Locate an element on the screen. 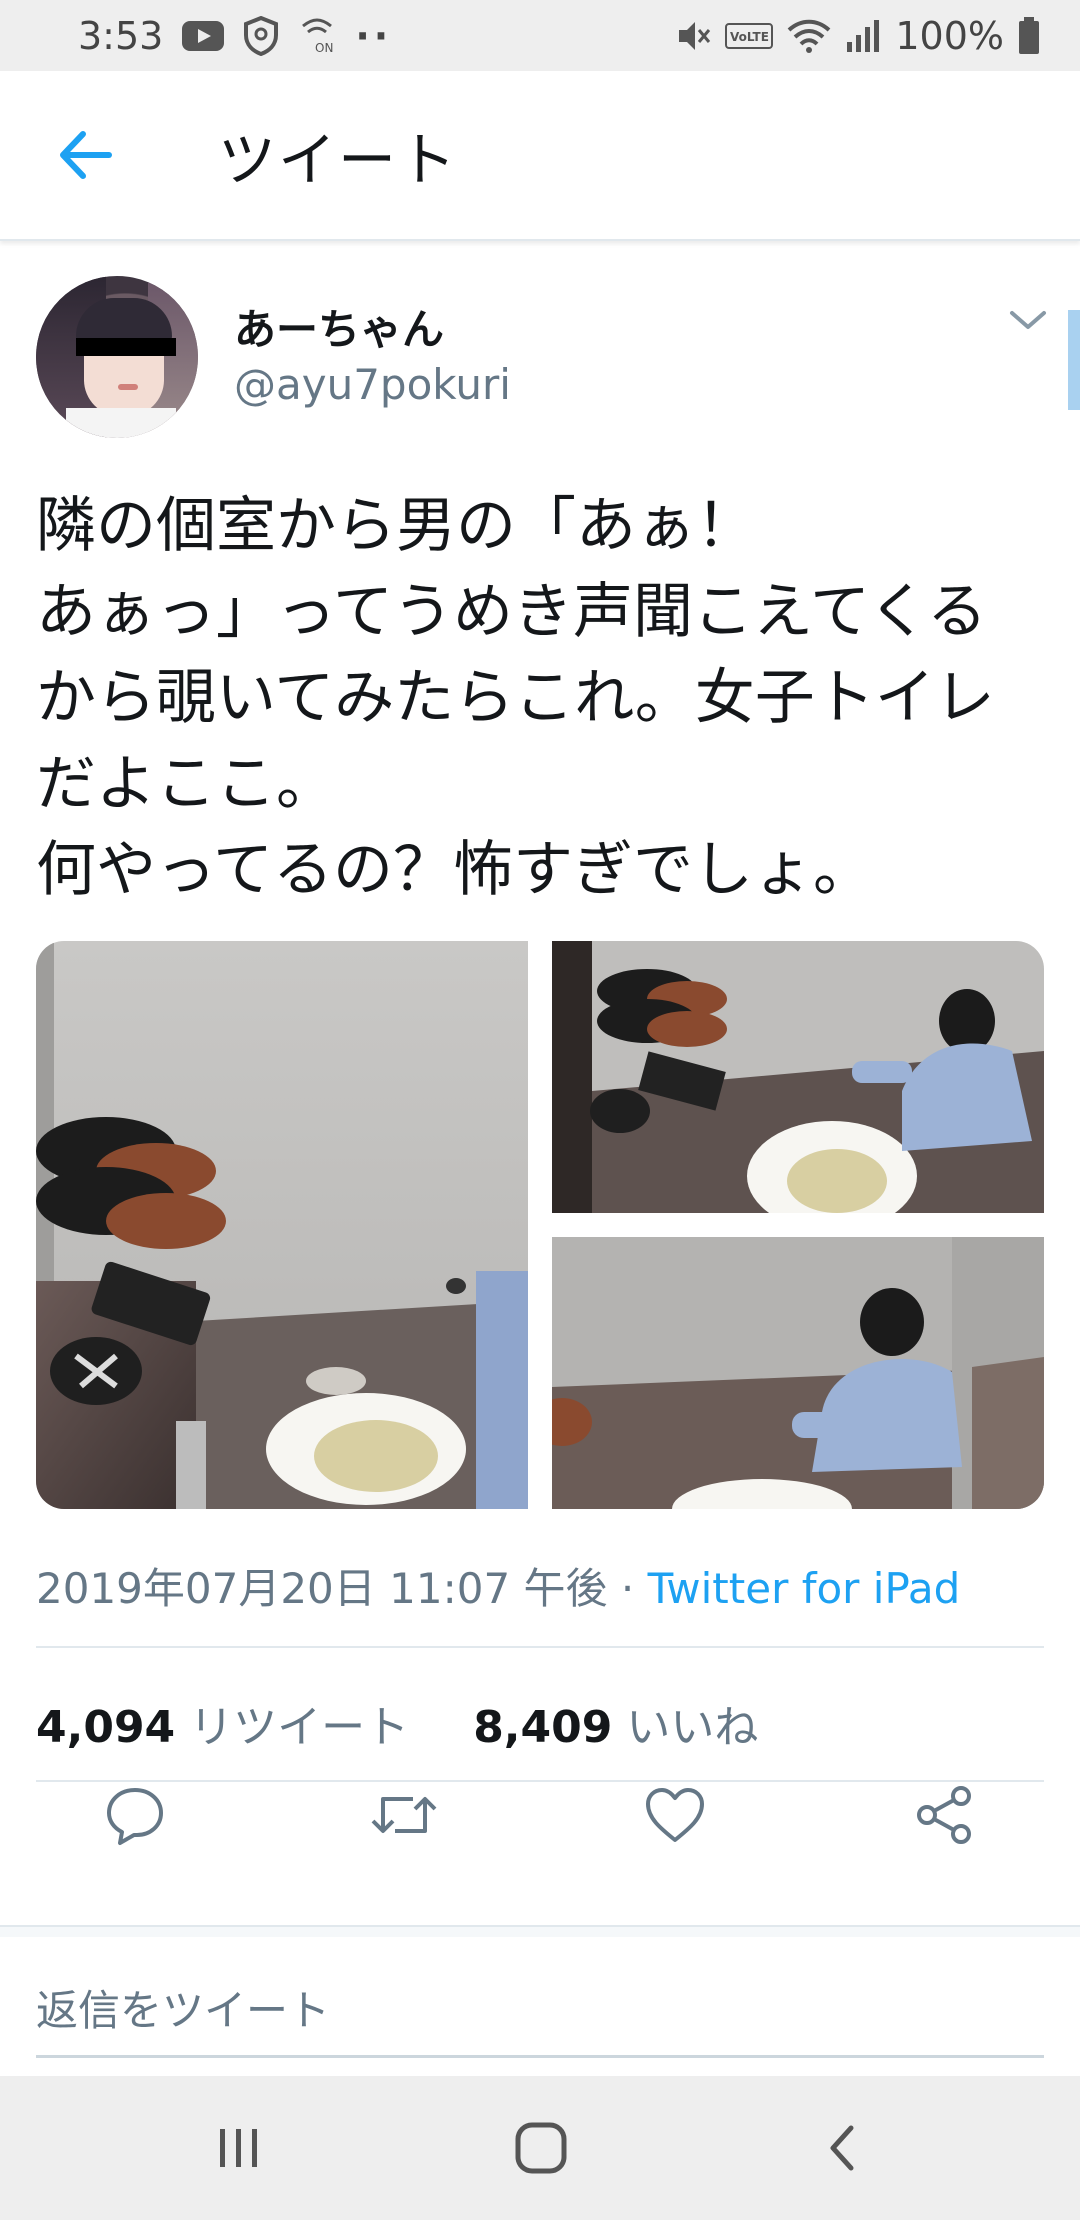 Image resolution: width=1080 pixels, height=2220 pixels. more-notifications: ·· is located at coordinates (374, 35).